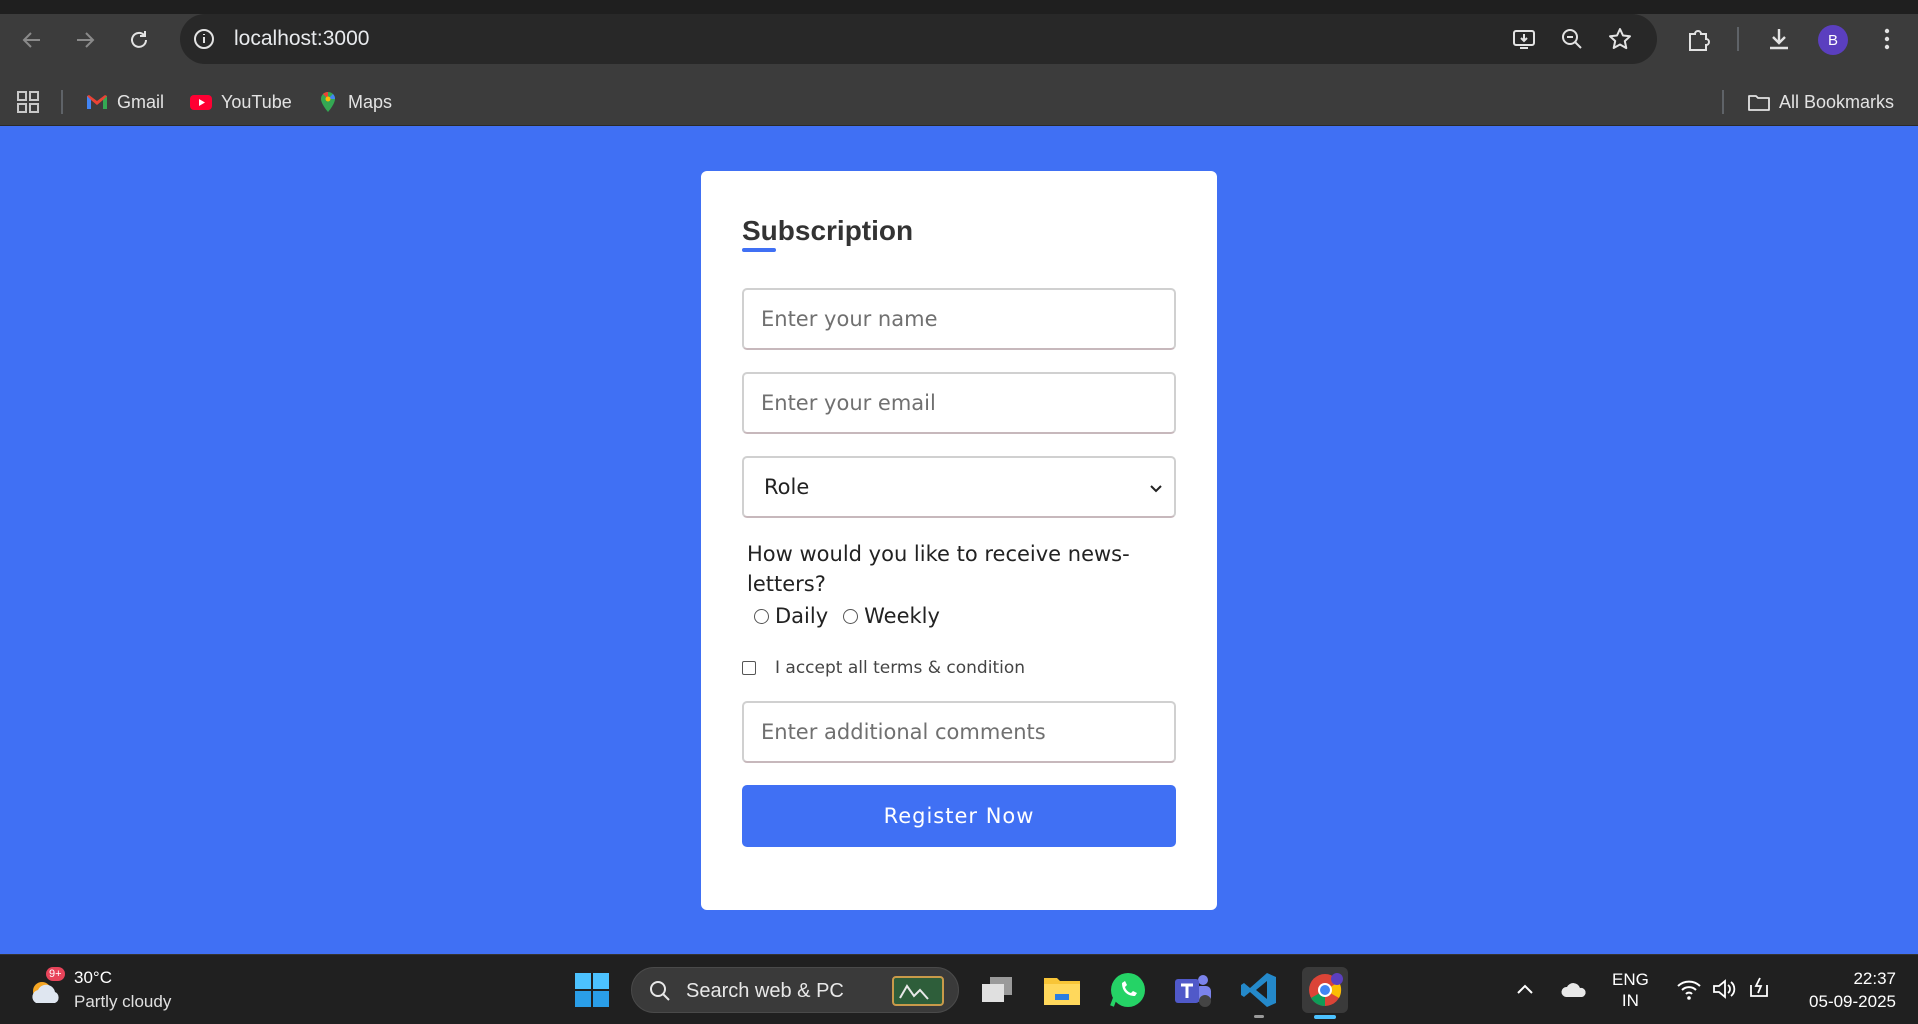 Image resolution: width=1918 pixels, height=1024 pixels. I want to click on radio-weekly-label: Weekly, so click(902, 616).